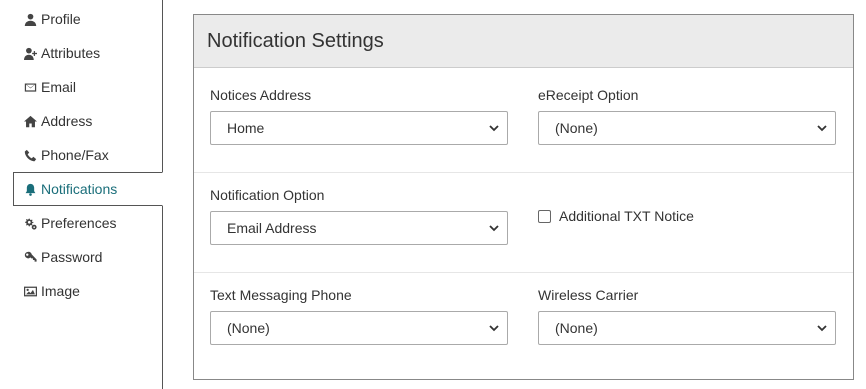 This screenshot has height=389, width=866. I want to click on sidebar-item-label: Preferences, so click(79, 223).